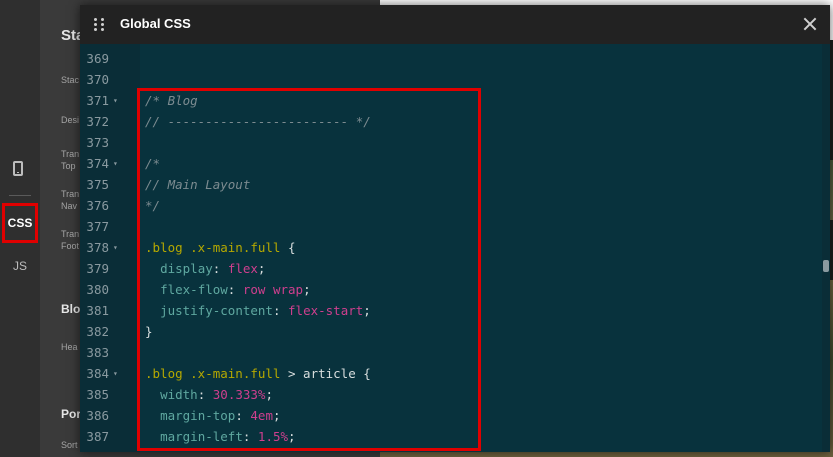  Describe the element at coordinates (198, 415) in the screenshot. I see `code-token: margin-top` at that location.